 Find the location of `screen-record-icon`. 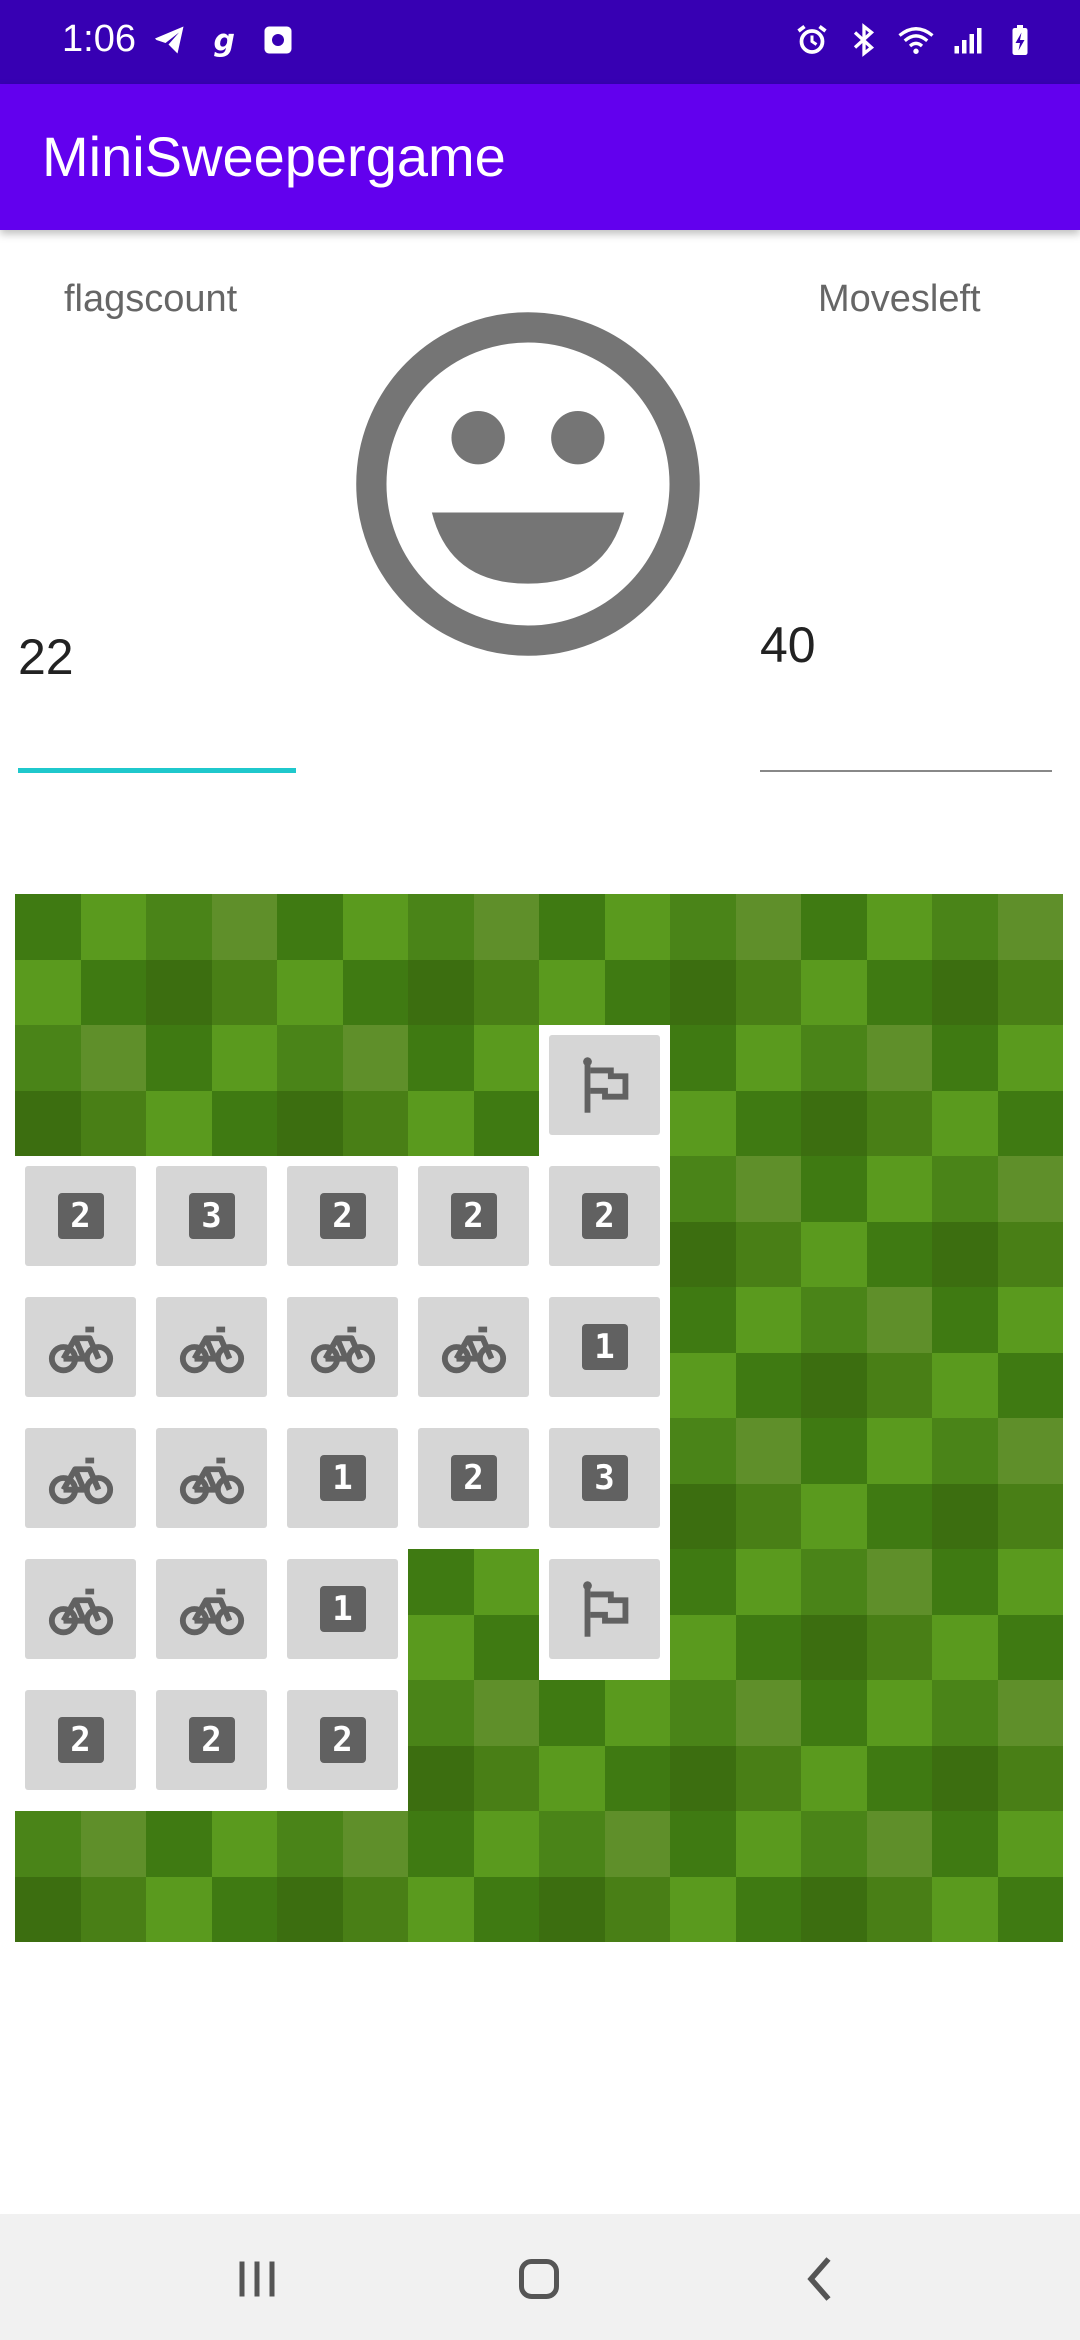

screen-record-icon is located at coordinates (278, 40).